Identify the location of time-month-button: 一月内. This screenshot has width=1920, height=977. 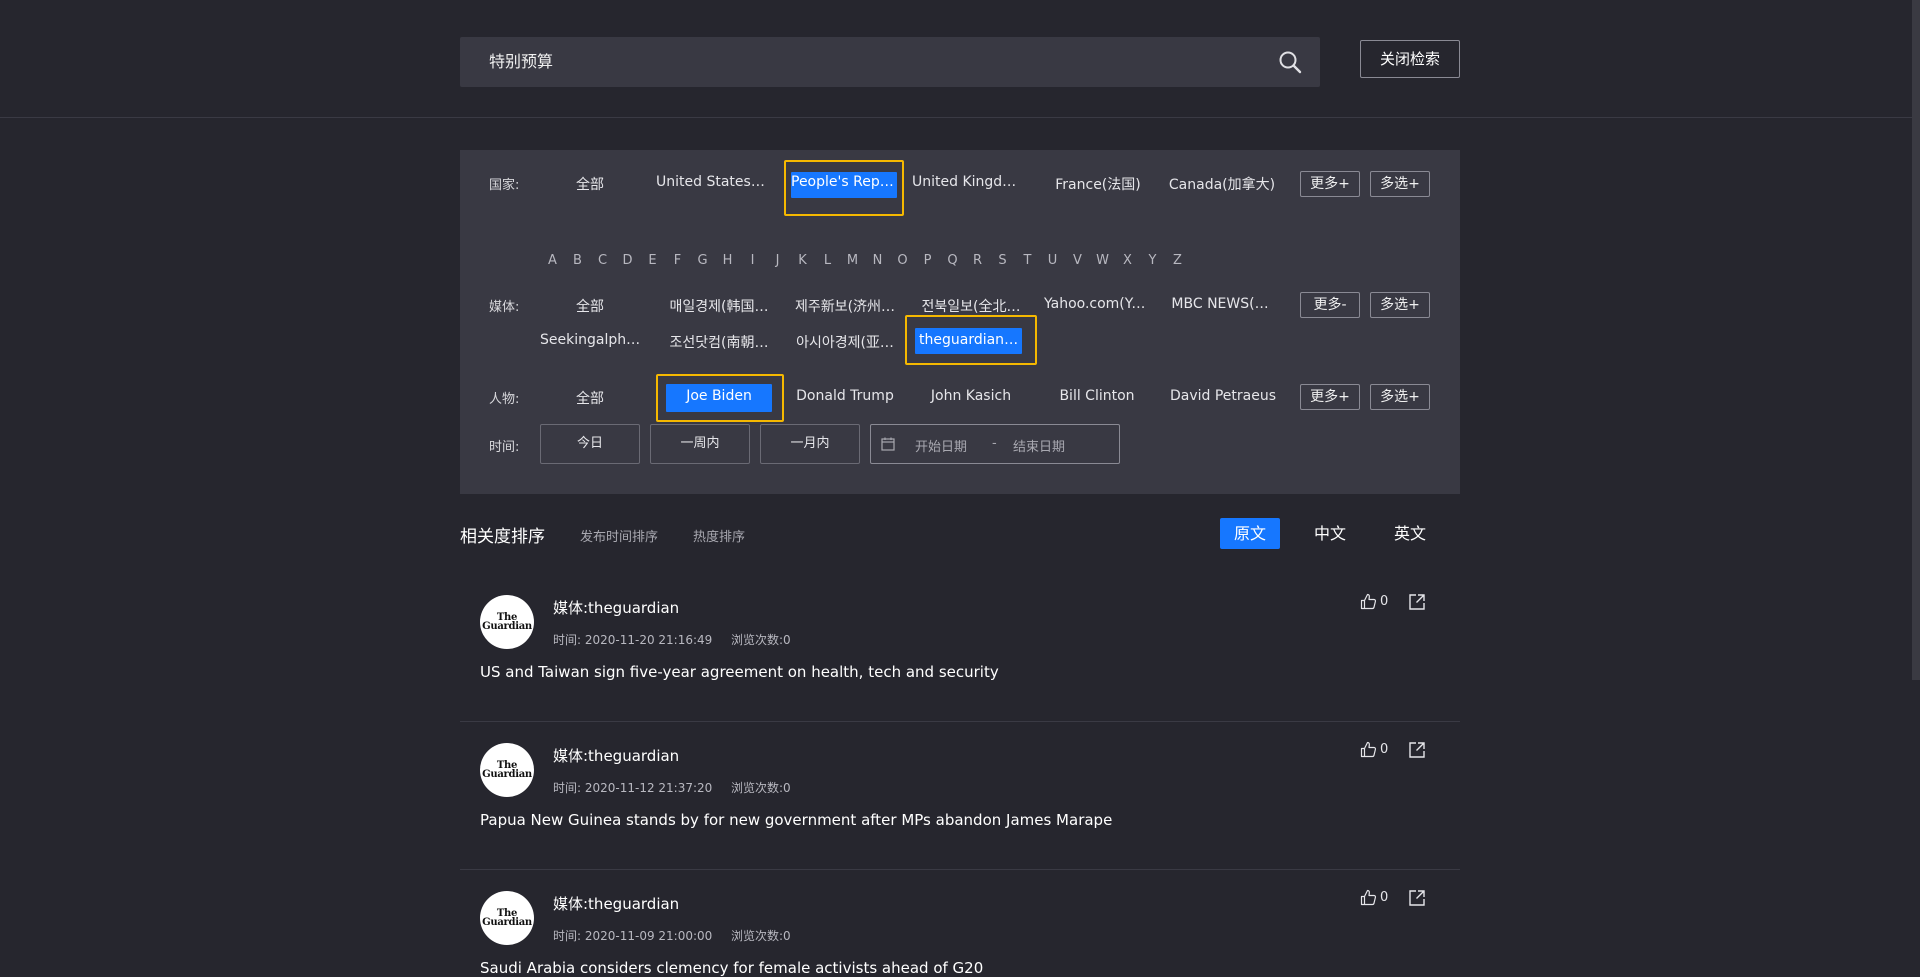
(810, 444).